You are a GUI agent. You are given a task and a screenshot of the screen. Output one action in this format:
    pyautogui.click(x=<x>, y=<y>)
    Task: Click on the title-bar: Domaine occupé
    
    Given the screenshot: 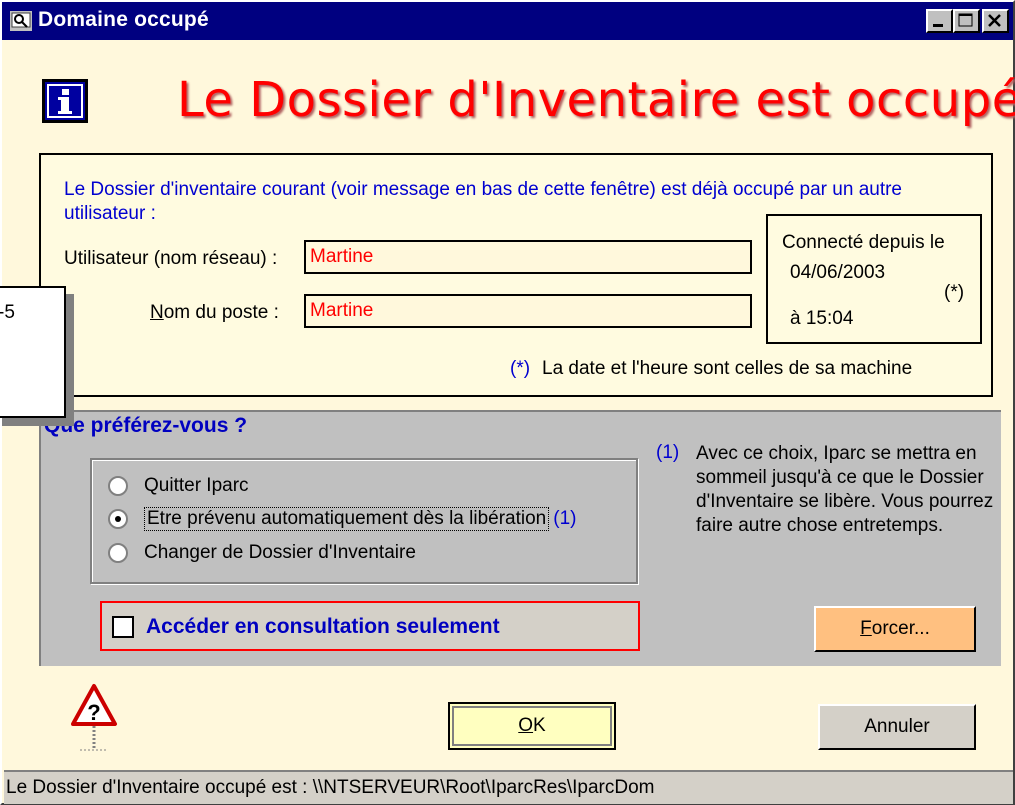 What is the action you would take?
    pyautogui.click(x=507, y=21)
    